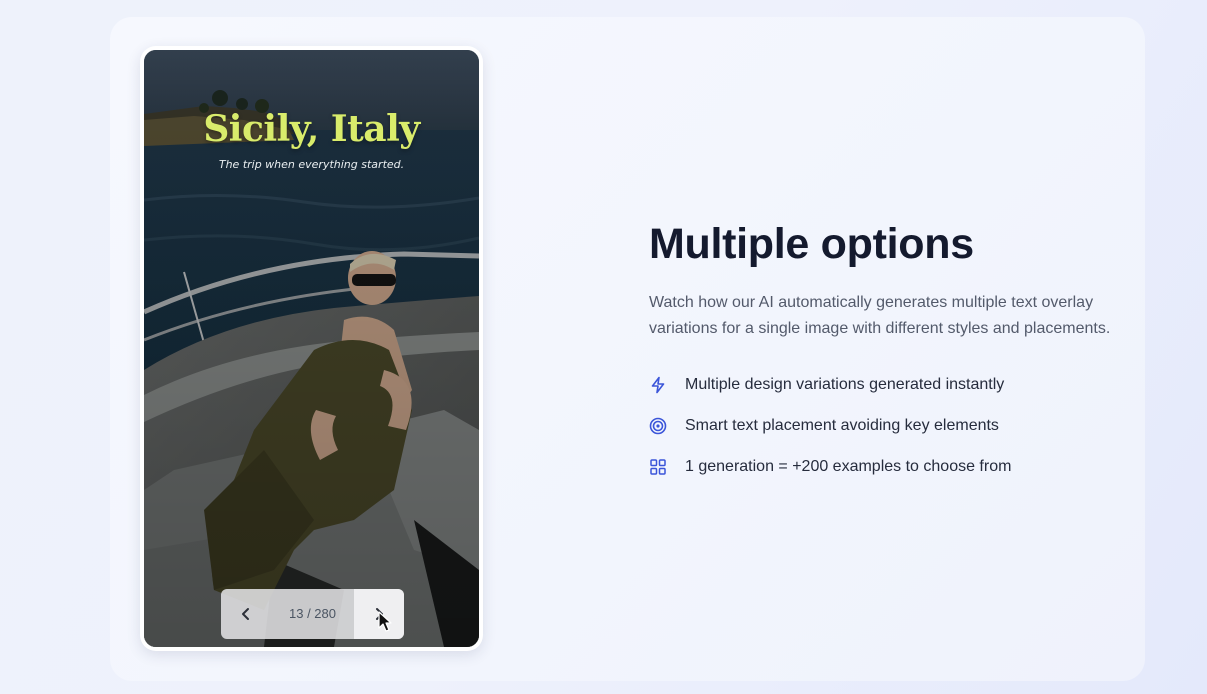 The height and width of the screenshot is (694, 1207). I want to click on previous-button, so click(246, 614).